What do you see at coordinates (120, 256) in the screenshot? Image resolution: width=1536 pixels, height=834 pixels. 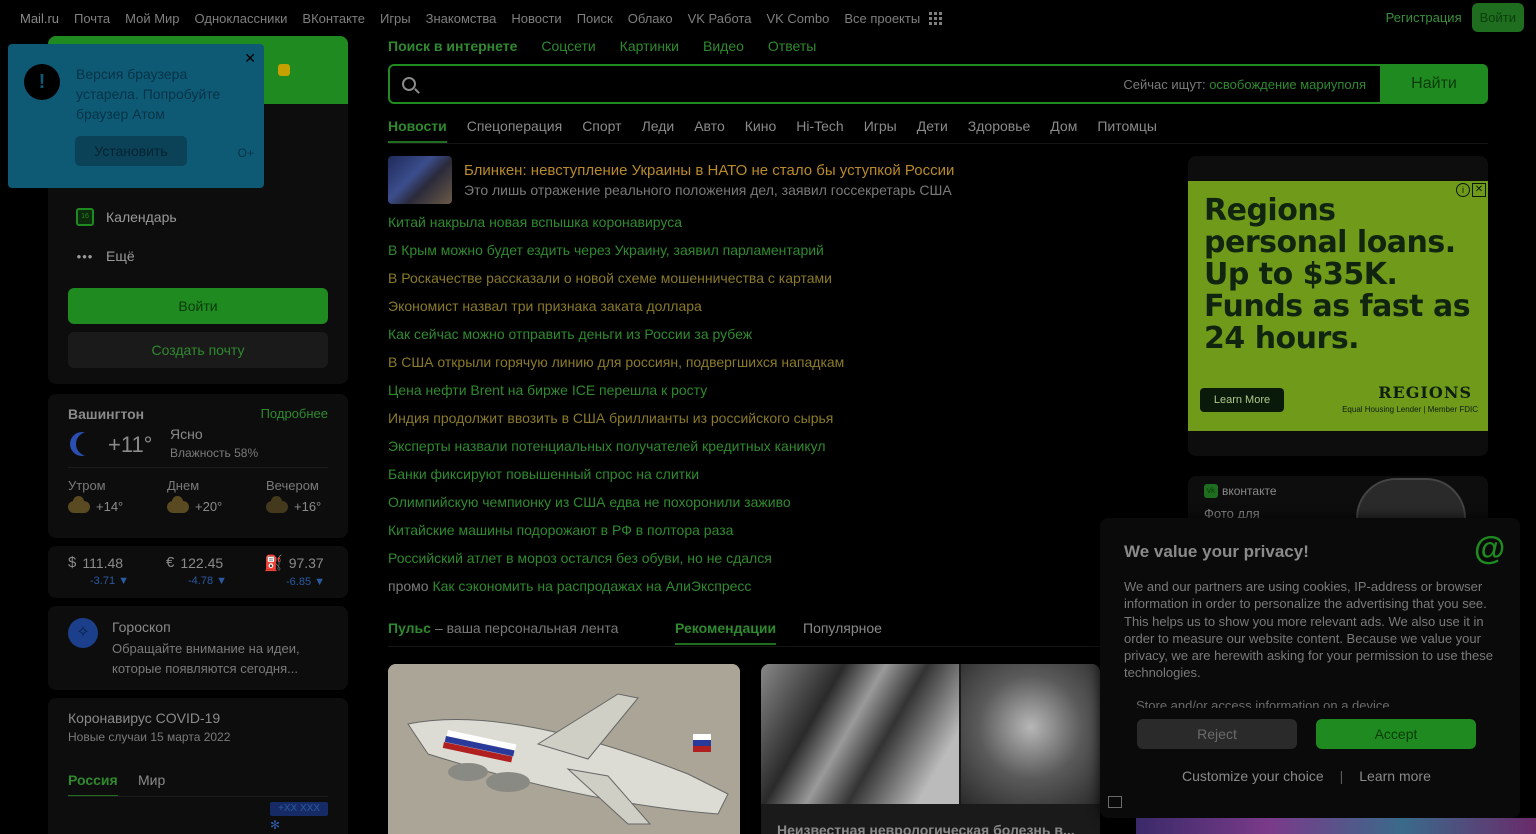 I see `menu-item-more-label: Ещё` at bounding box center [120, 256].